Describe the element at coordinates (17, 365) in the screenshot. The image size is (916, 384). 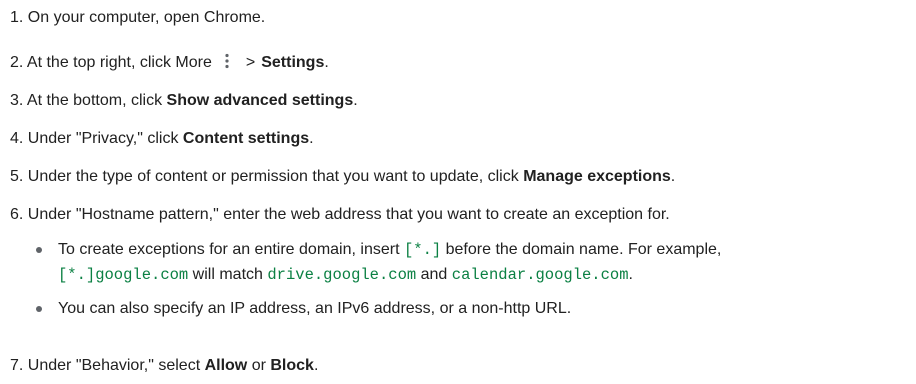
I see `step-number: 7.` at that location.